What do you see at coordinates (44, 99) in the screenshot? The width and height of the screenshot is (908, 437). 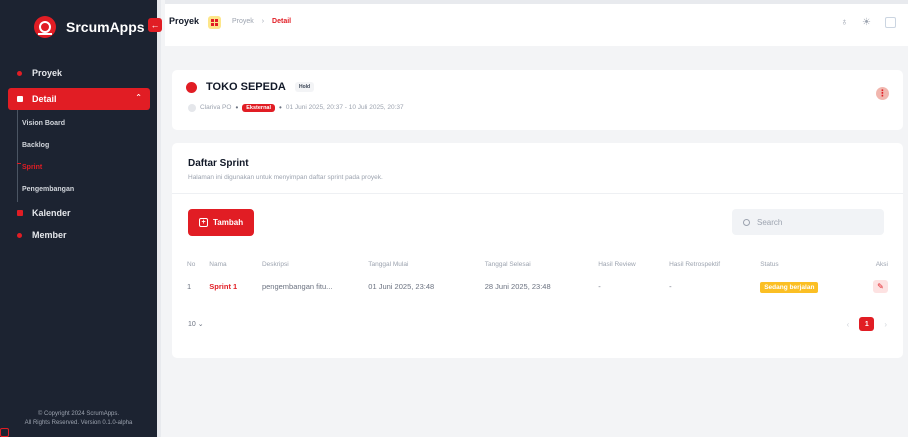 I see `sidebar-item-label: Detail` at bounding box center [44, 99].